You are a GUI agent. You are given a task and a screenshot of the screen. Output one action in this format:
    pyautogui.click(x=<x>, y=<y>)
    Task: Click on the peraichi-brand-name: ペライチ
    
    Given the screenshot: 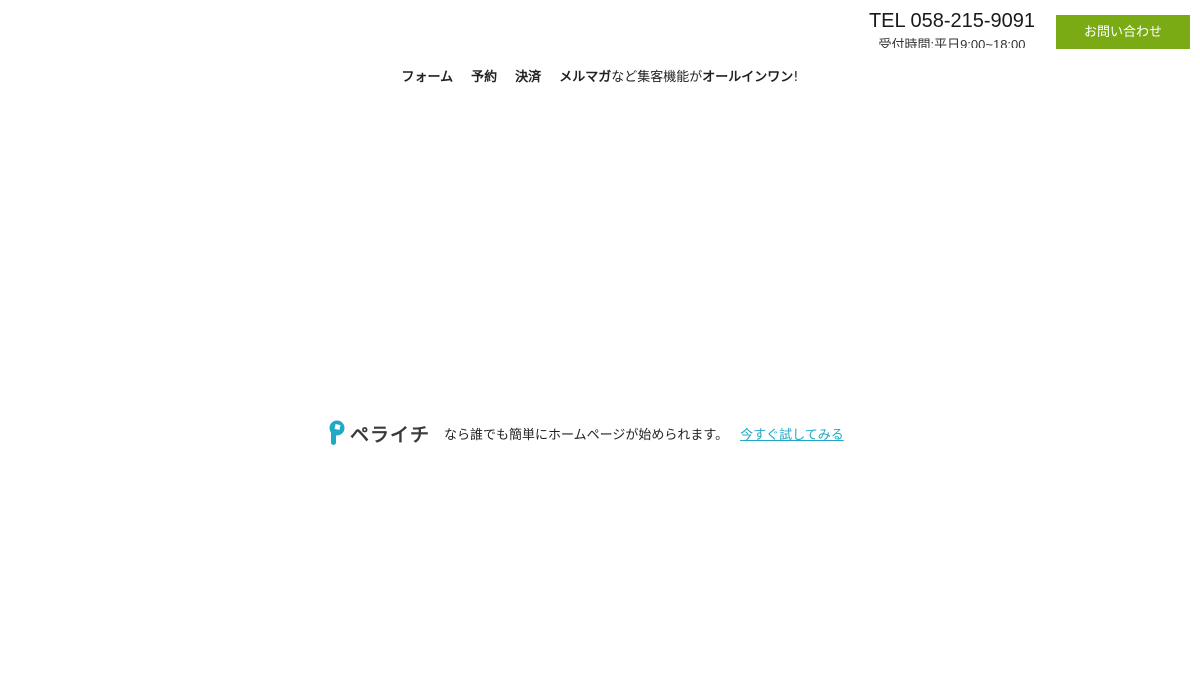 What is the action you would take?
    pyautogui.click(x=390, y=434)
    